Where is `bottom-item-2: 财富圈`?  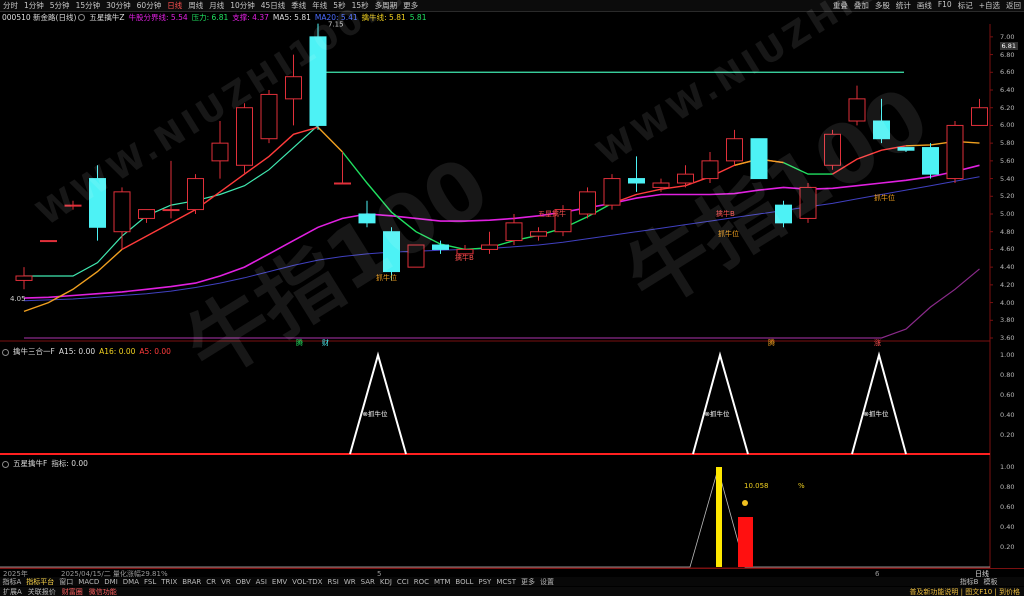 bottom-item-2: 财富圈 is located at coordinates (72, 591).